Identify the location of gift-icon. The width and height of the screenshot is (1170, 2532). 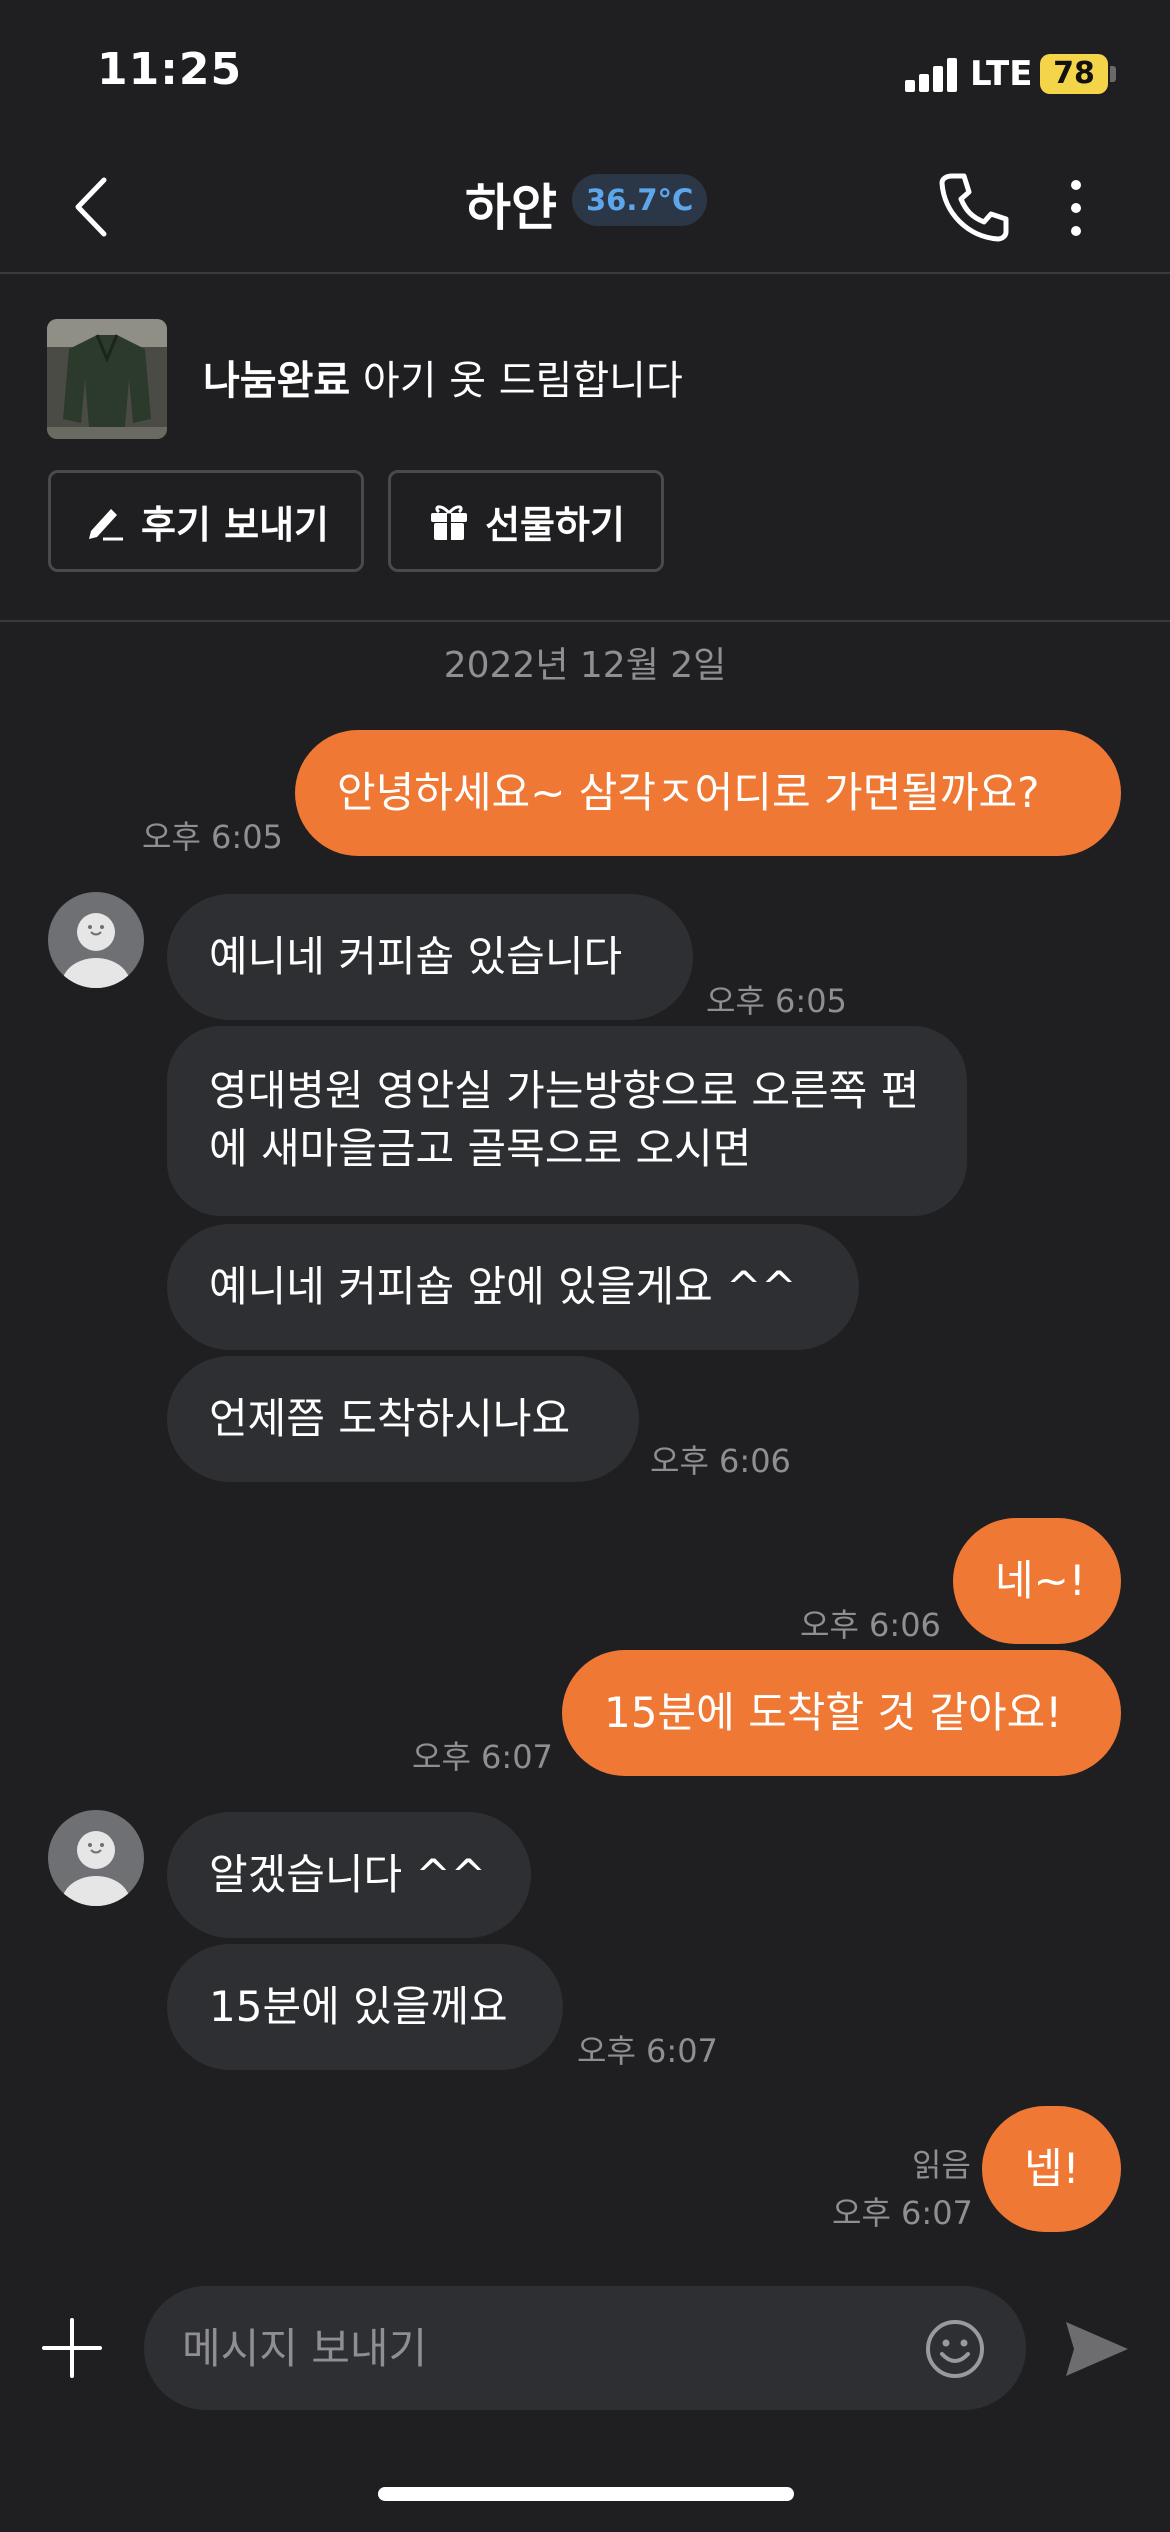
(449, 522).